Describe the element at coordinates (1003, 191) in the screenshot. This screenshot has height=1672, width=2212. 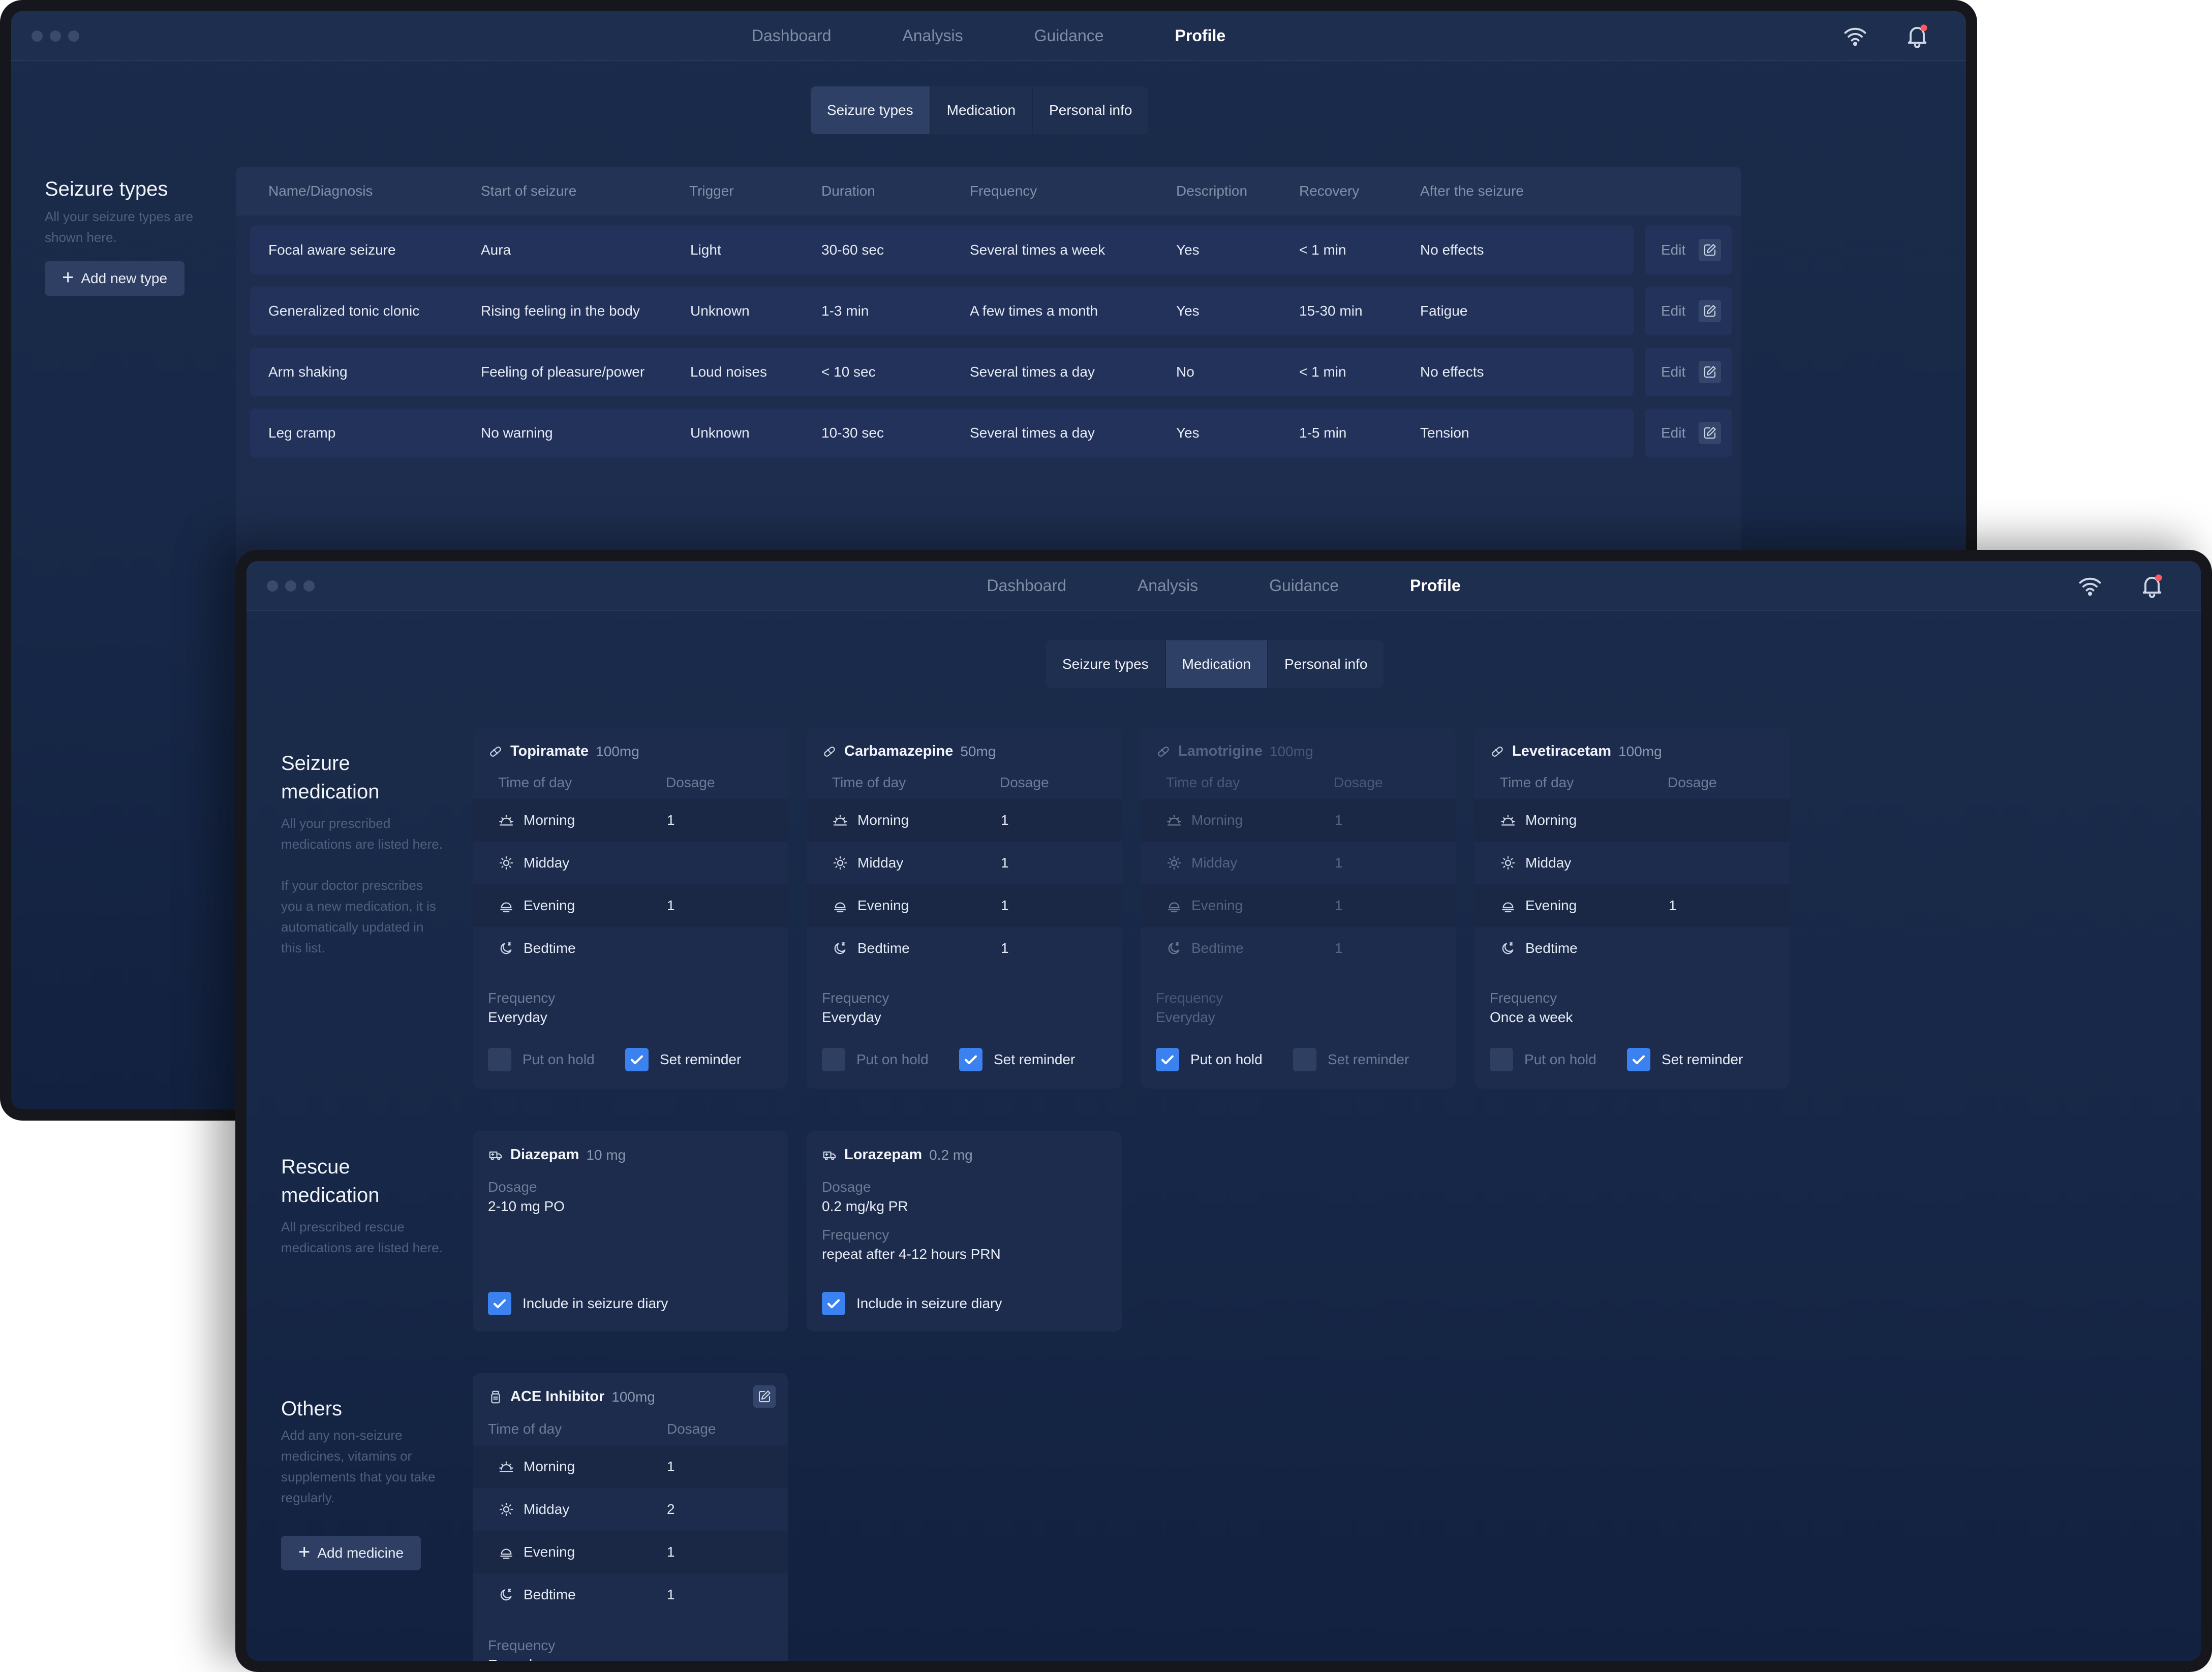
I see `column-header: Frequency` at that location.